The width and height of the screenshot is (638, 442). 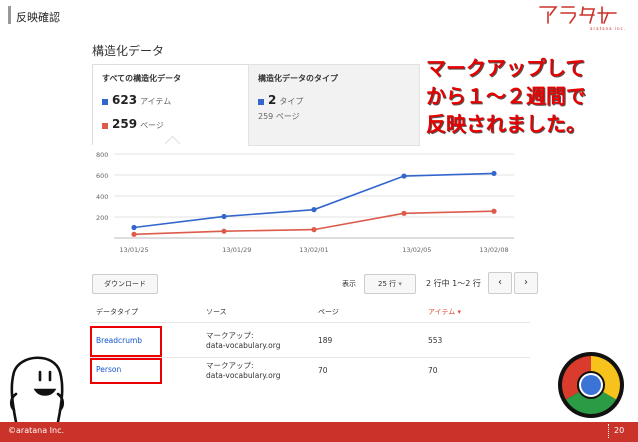 I want to click on column-header-items: アイテム ▾, so click(x=444, y=312).